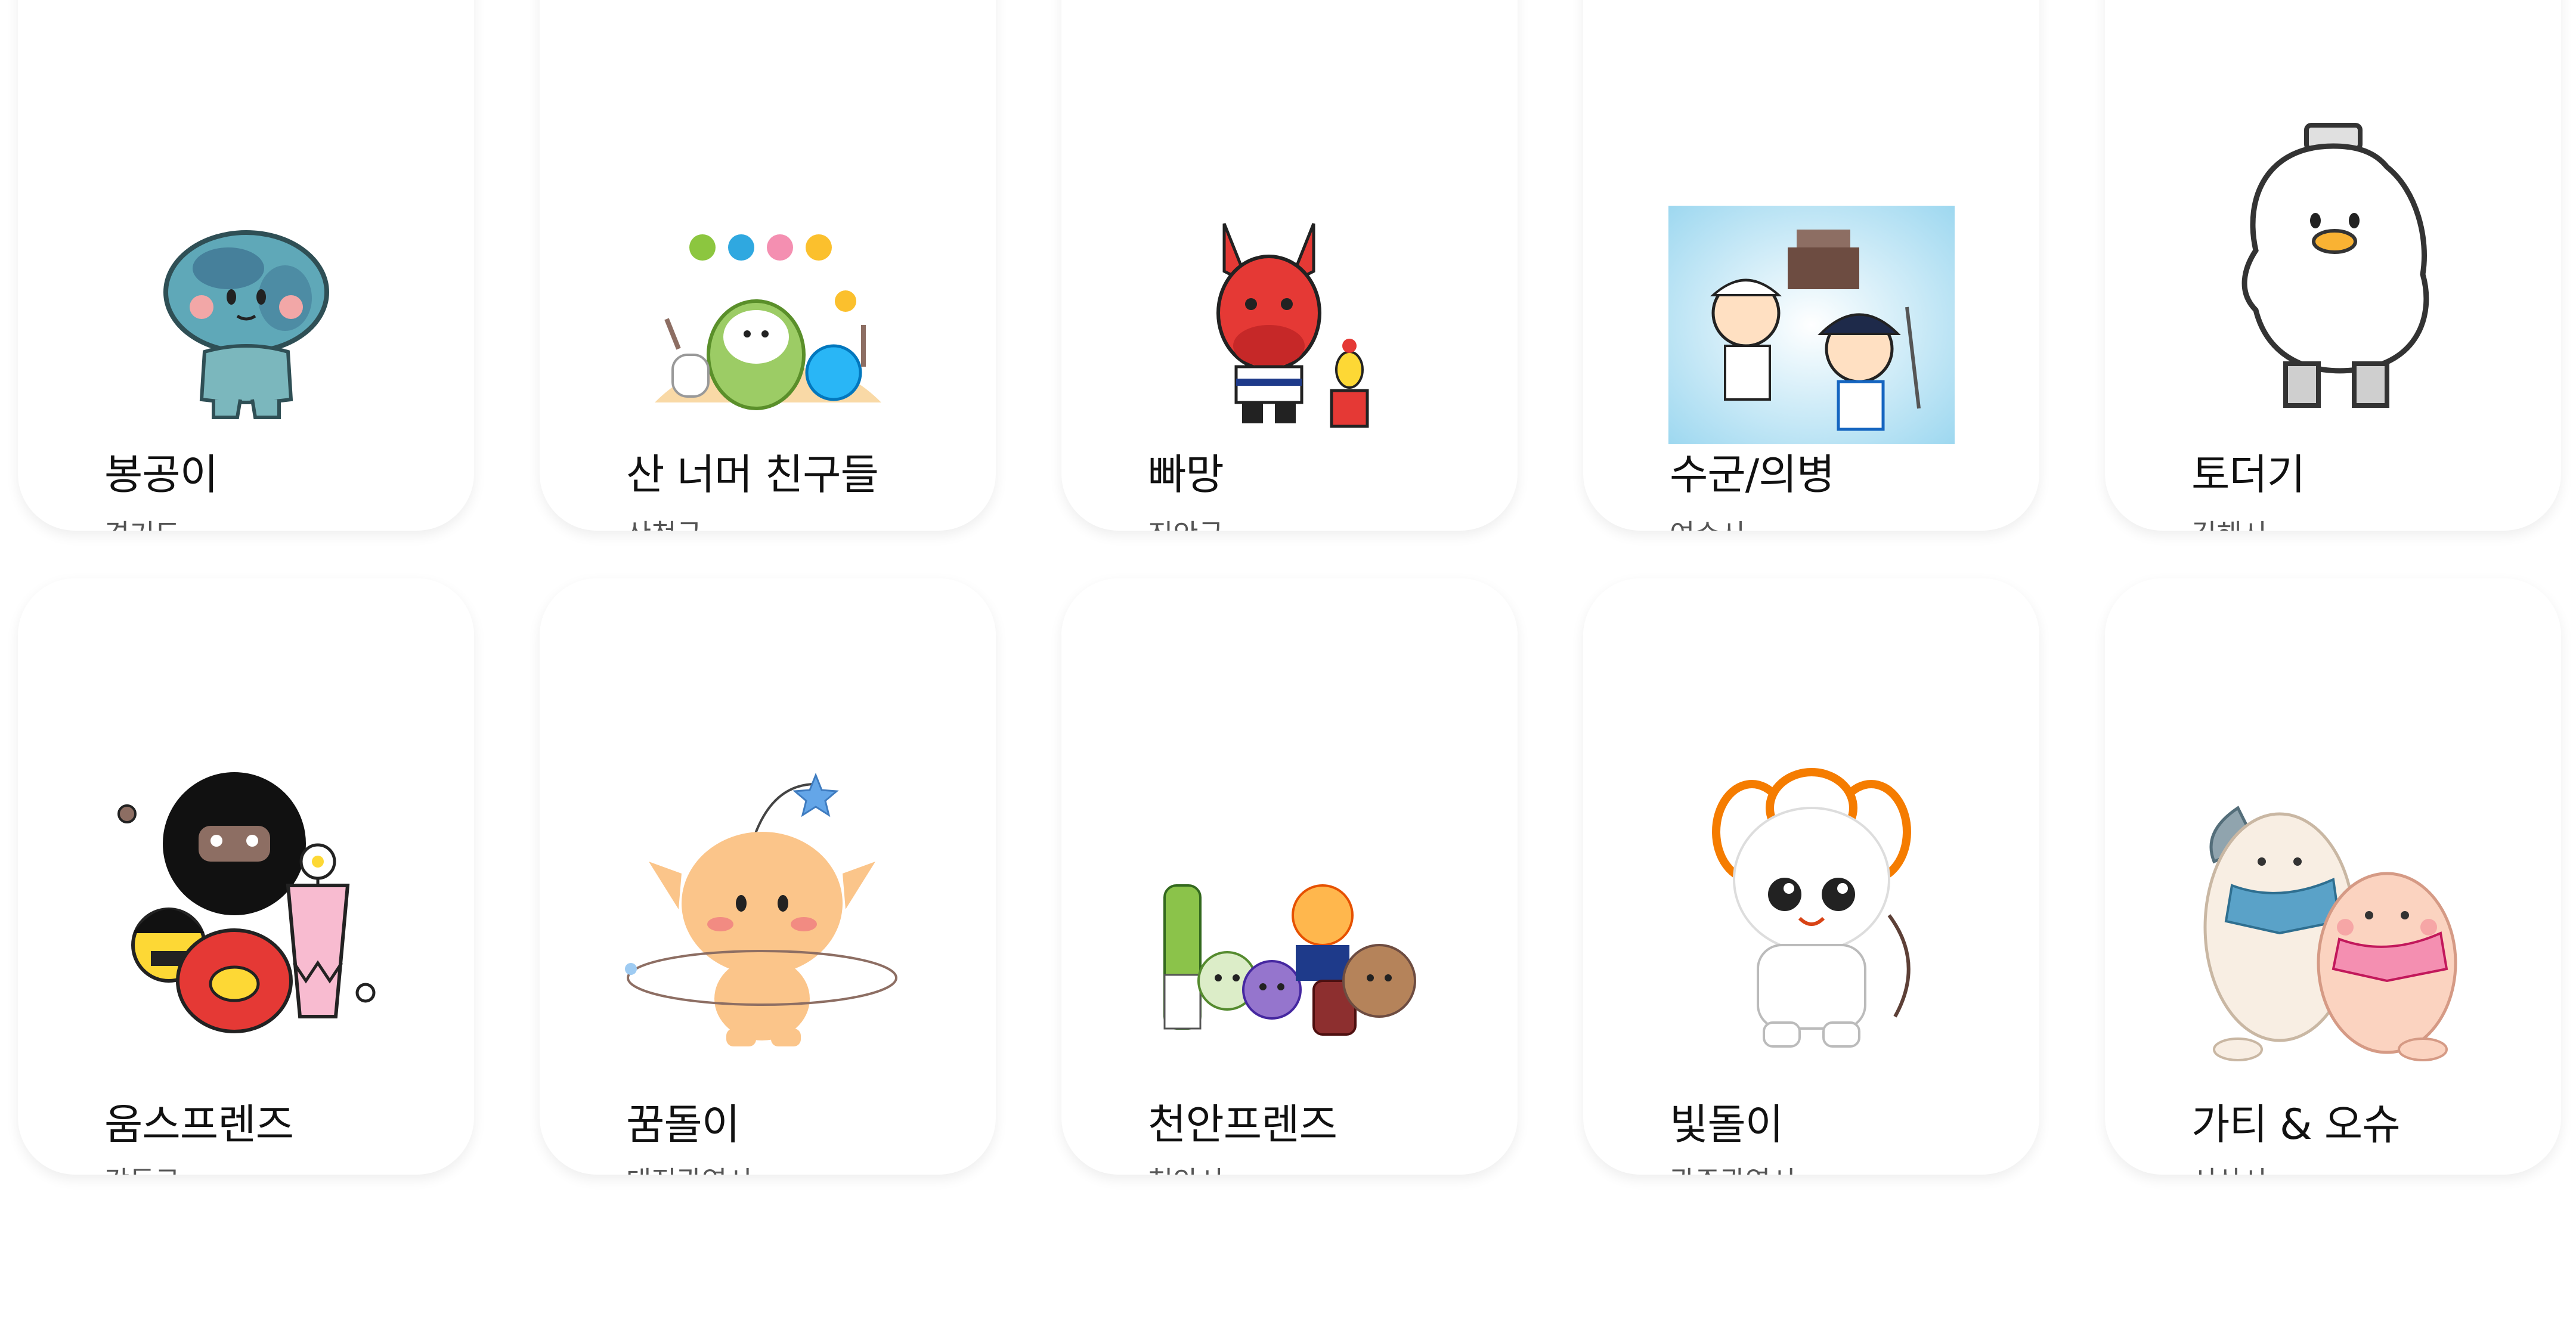 The height and width of the screenshot is (1338, 2576). I want to click on mascot-name: 빛돌이, so click(1727, 1125).